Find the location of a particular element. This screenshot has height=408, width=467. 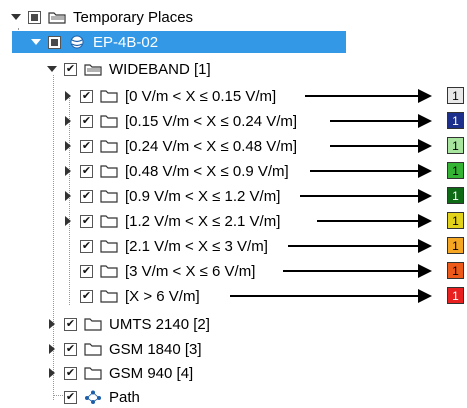

range-label: [2.1 V/m < X ≤ 3 V/m] is located at coordinates (196, 246).